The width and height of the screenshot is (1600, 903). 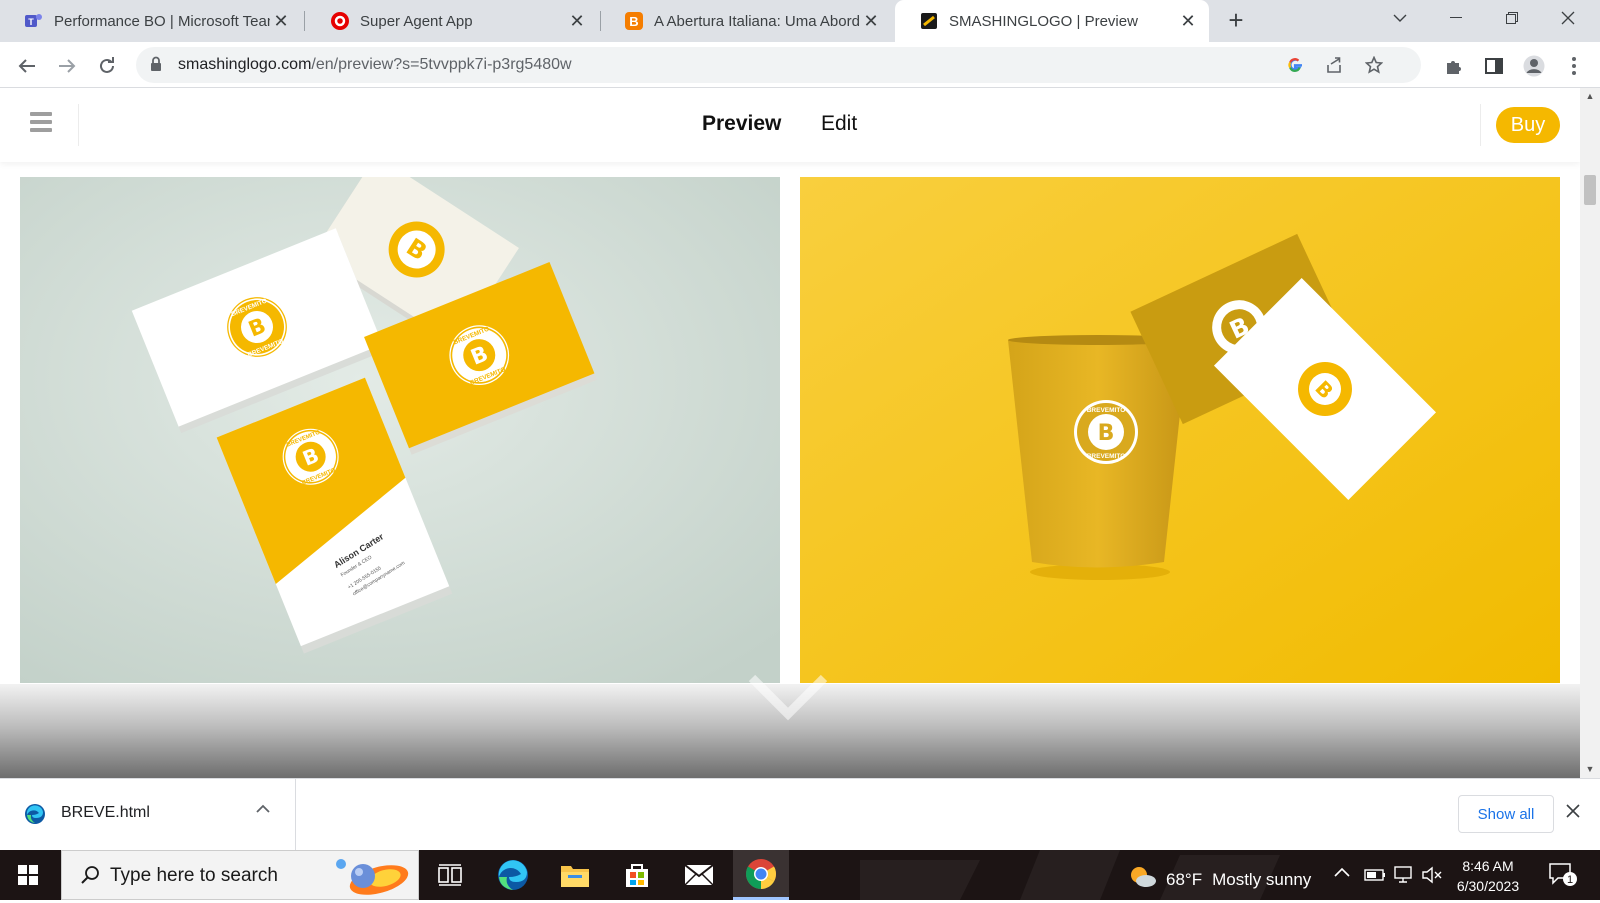 What do you see at coordinates (1573, 812) in the screenshot?
I see `close-icon` at bounding box center [1573, 812].